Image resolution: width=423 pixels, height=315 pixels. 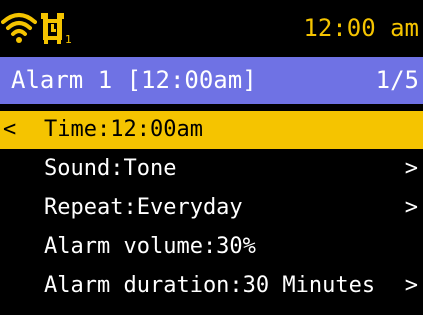 I want to click on chevron-left-icon: <, so click(x=10, y=129).